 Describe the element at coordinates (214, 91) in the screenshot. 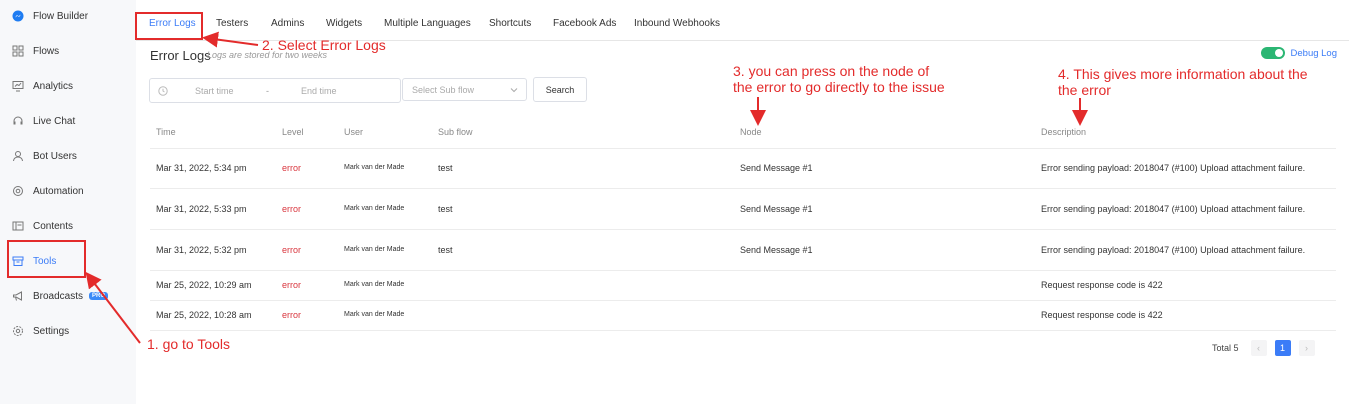

I see `start-time-input: Start time` at that location.